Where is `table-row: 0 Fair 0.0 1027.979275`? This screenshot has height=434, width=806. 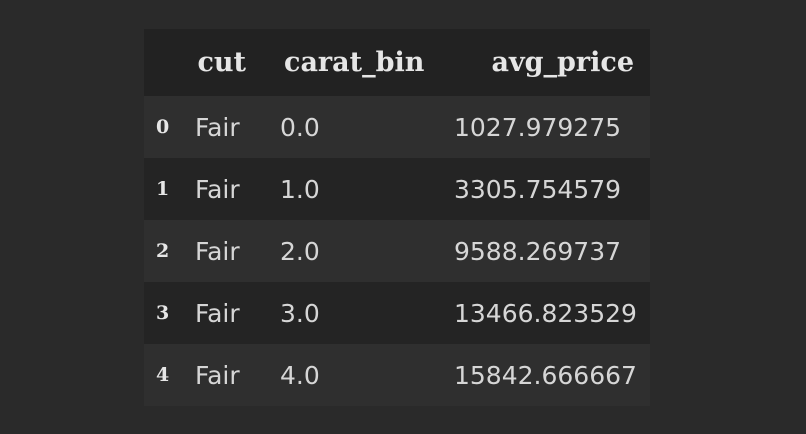 table-row: 0 Fair 0.0 1027.979275 is located at coordinates (397, 127).